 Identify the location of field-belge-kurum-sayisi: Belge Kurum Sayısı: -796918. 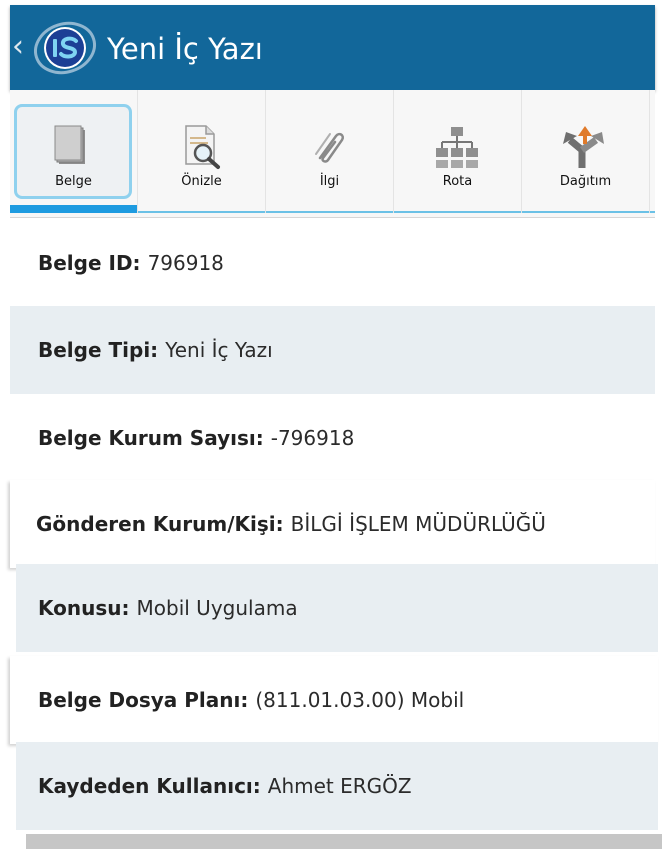
(332, 438).